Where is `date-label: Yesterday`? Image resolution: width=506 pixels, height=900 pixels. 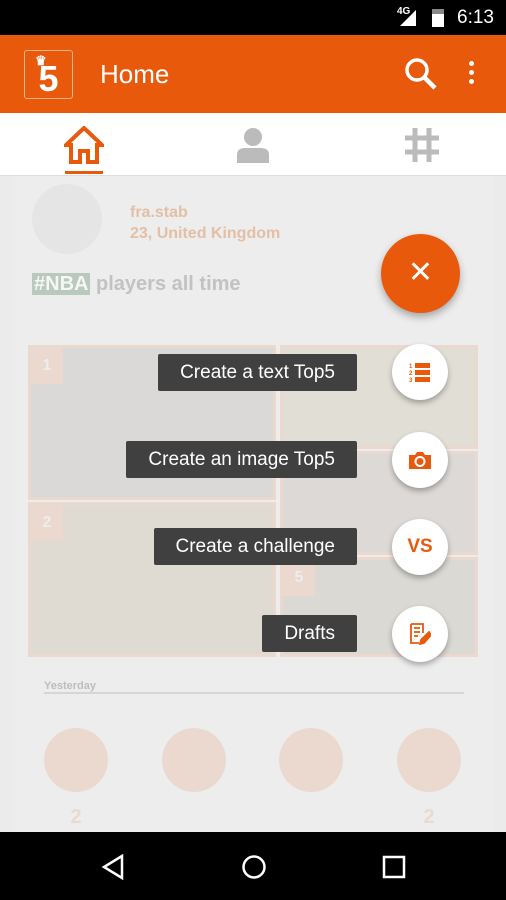
date-label: Yesterday is located at coordinates (254, 687).